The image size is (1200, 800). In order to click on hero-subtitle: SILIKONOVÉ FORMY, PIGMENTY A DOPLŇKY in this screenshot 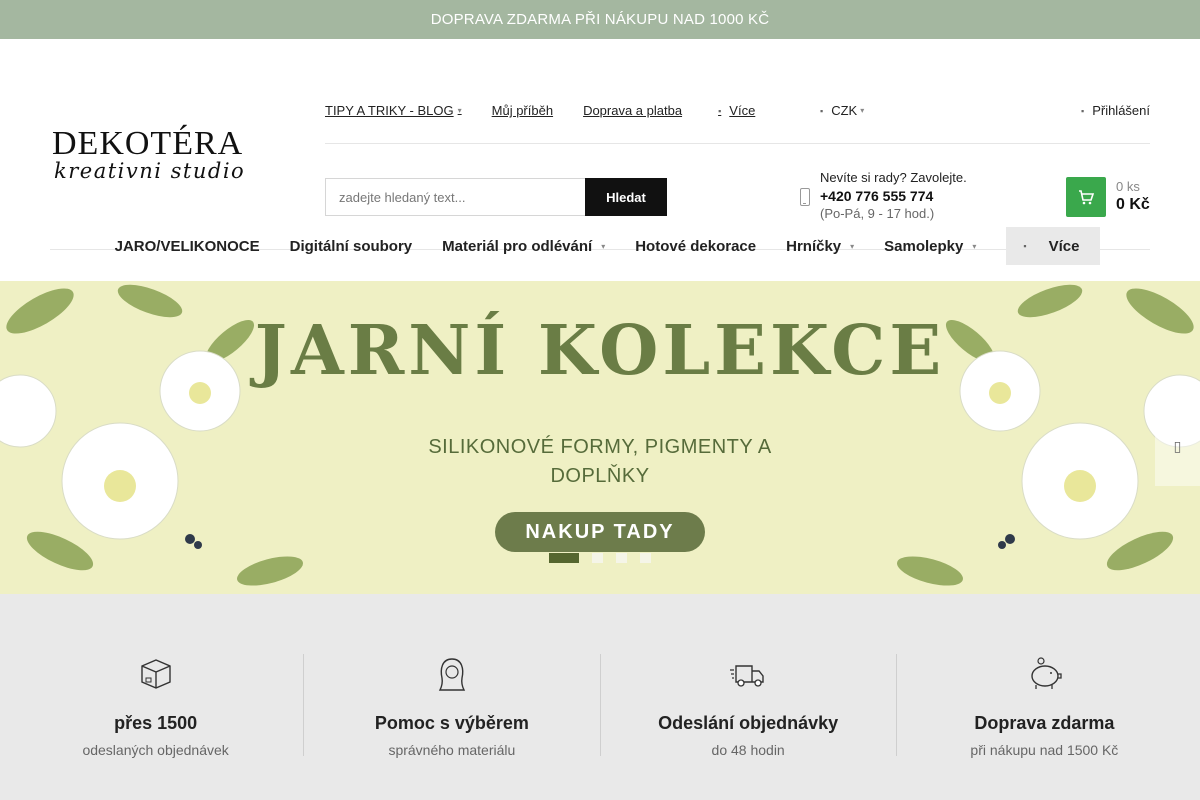, I will do `click(600, 461)`.